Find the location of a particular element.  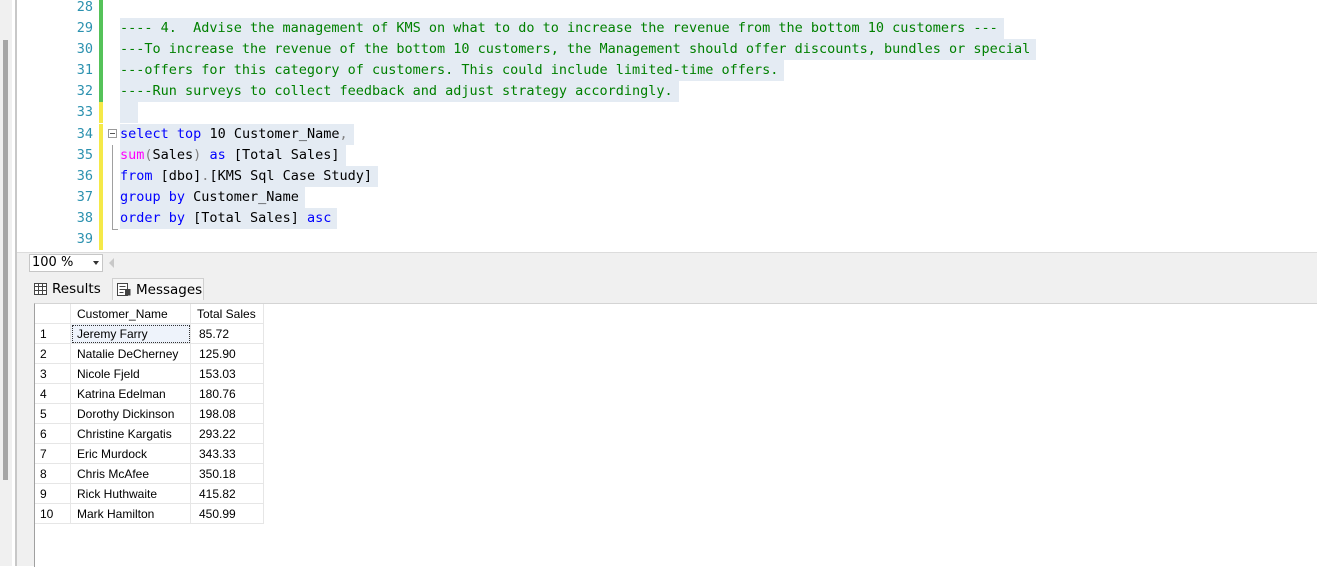

outer-scrollbar-thumb is located at coordinates (5, 260).